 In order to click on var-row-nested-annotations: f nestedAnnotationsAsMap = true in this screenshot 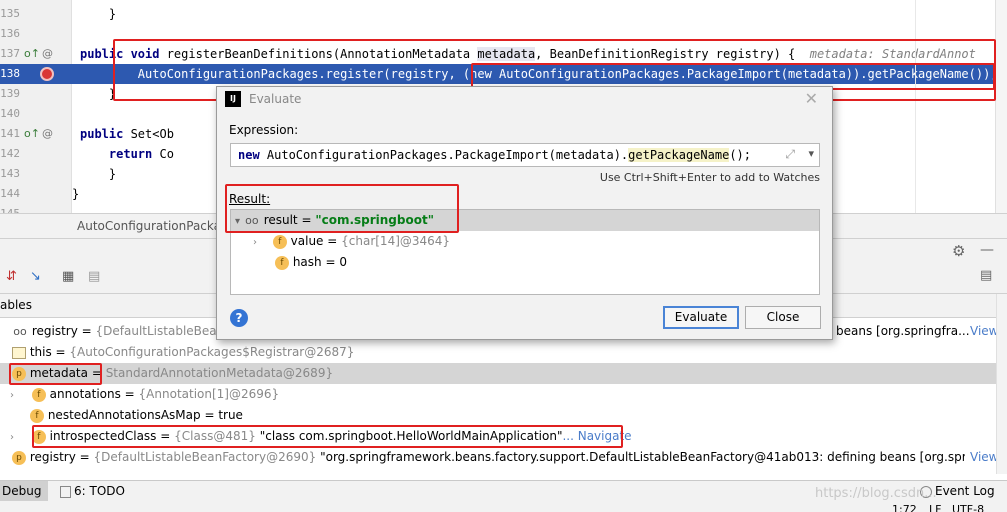, I will do `click(503, 415)`.